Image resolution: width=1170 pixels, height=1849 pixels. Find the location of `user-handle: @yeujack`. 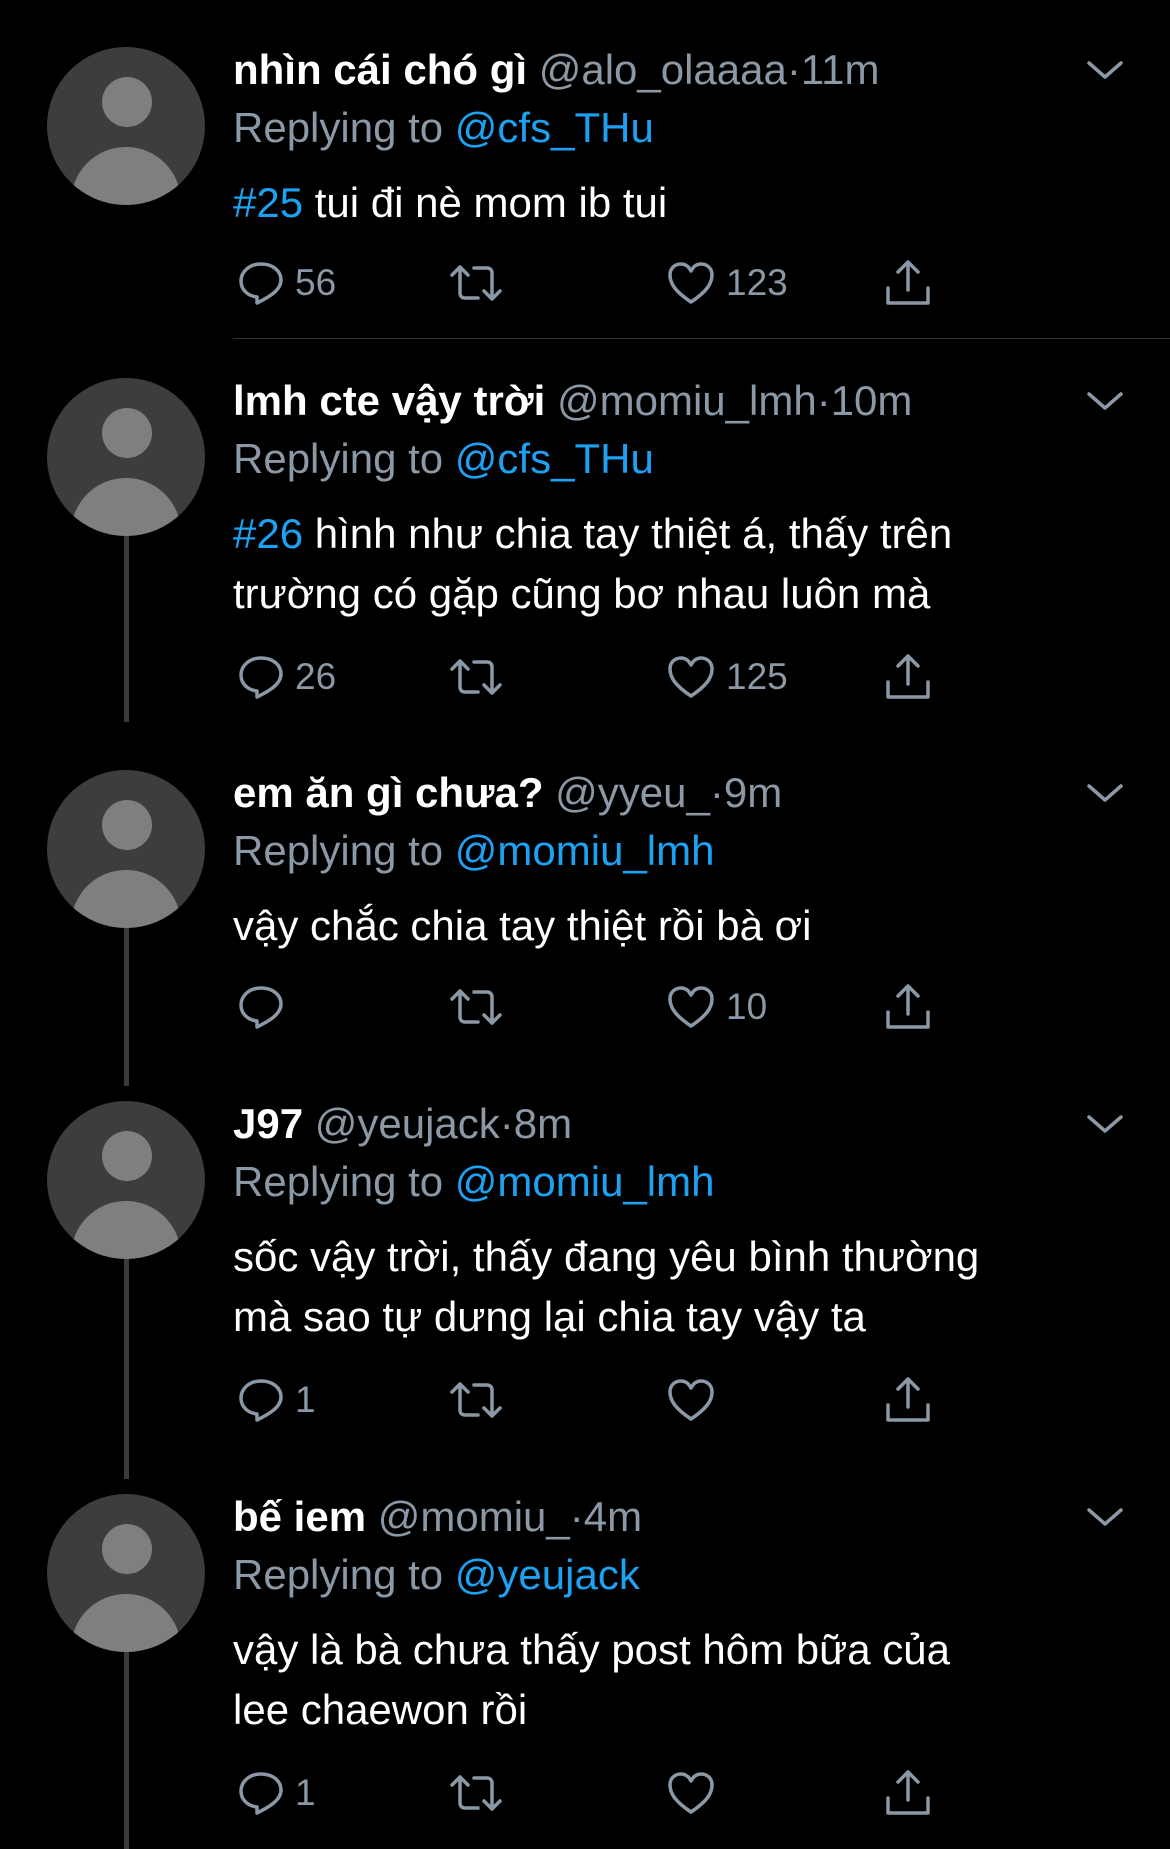

user-handle: @yeujack is located at coordinates (407, 1123).